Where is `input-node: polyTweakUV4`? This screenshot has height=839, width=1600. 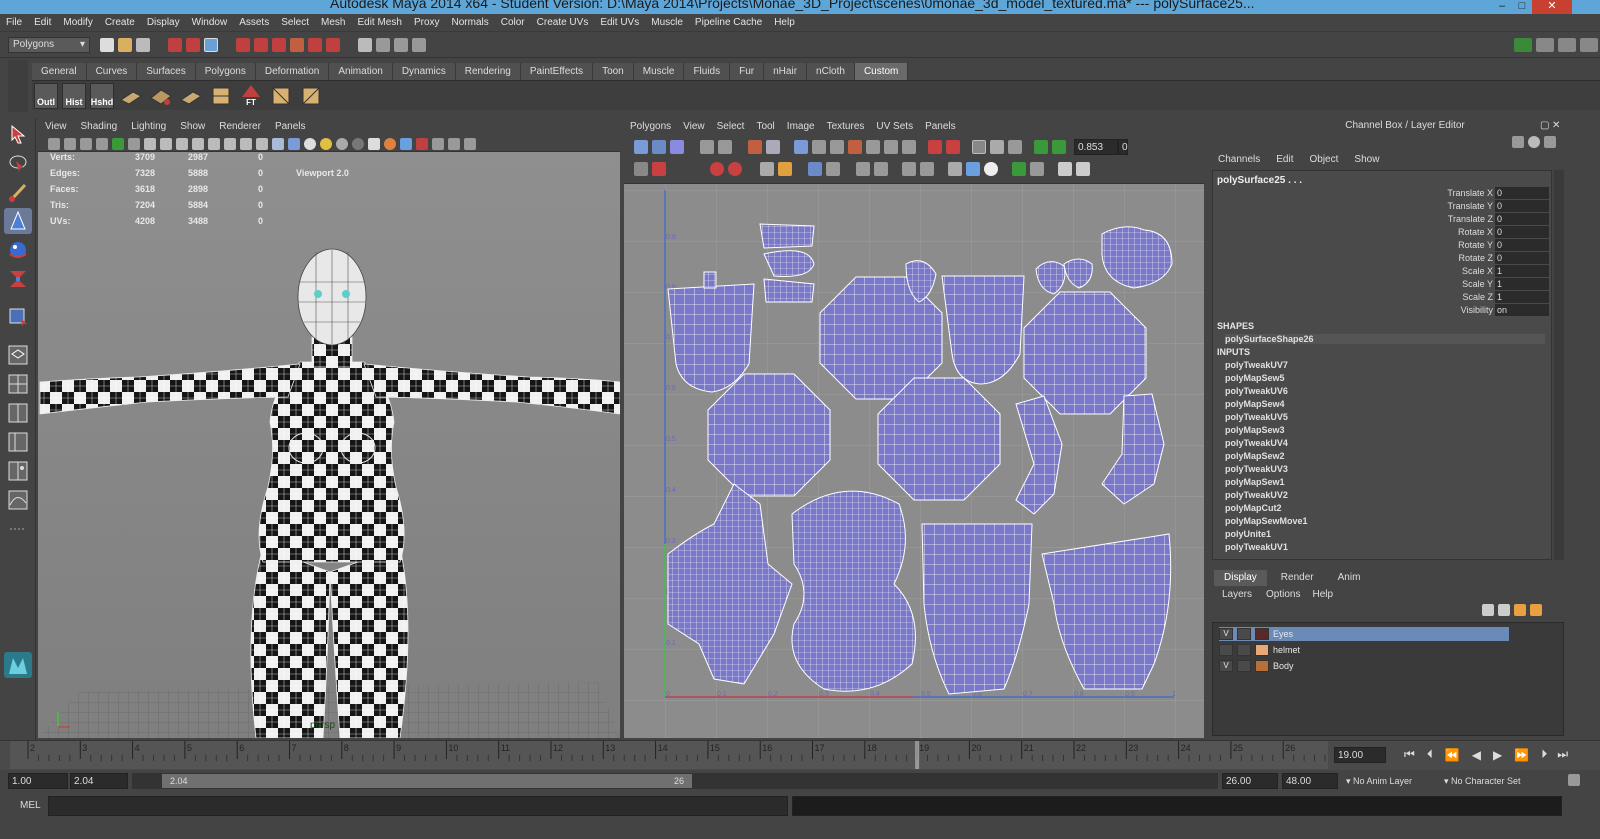 input-node: polyTweakUV4 is located at coordinates (1256, 443).